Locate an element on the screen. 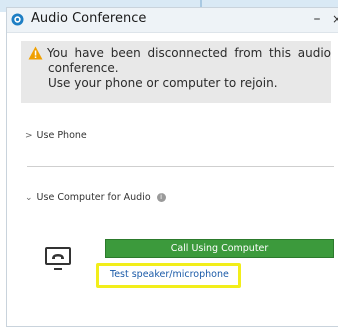 This screenshot has width=338, height=327. close-button: × is located at coordinates (335, 19).